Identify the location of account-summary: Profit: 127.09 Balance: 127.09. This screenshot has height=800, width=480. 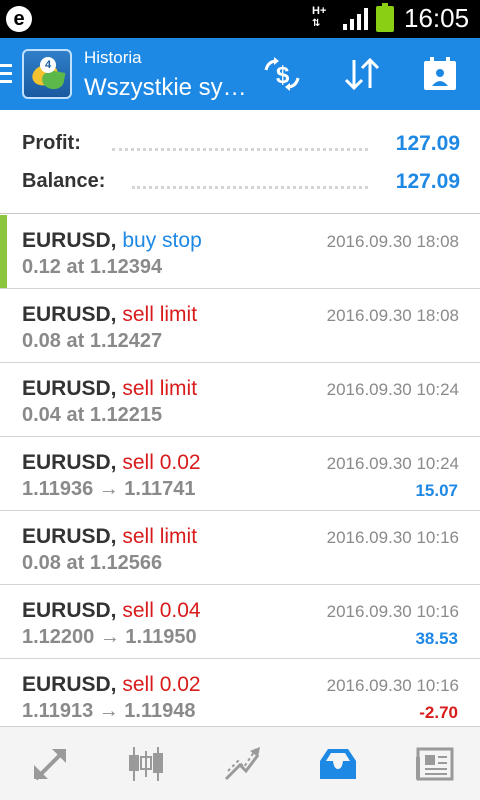
(240, 162).